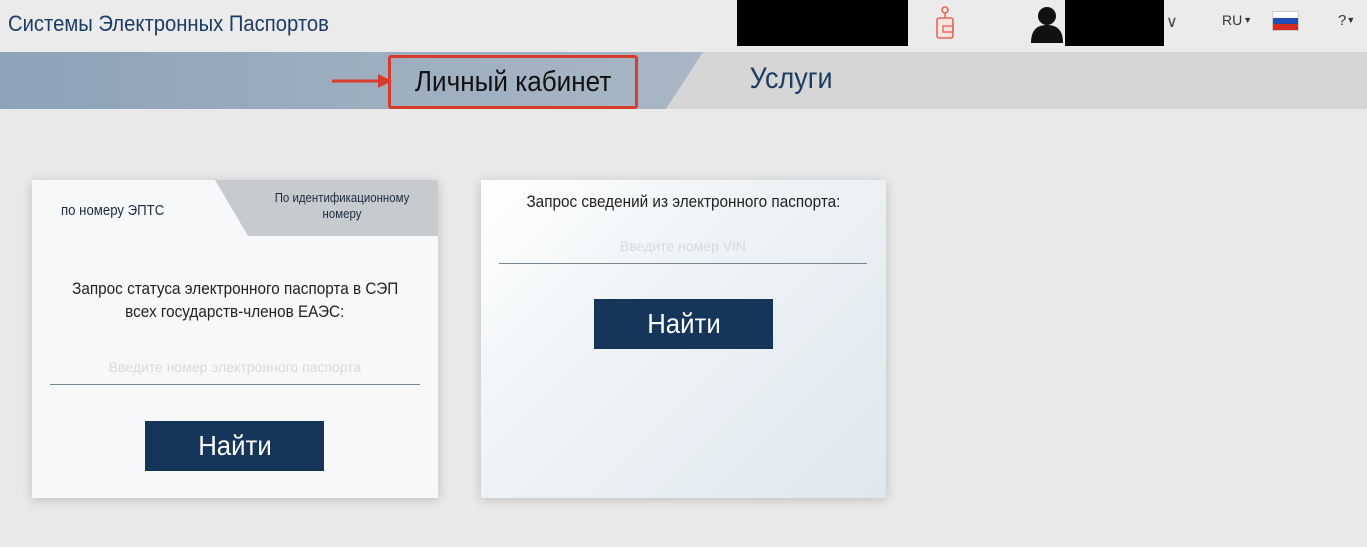 This screenshot has height=547, width=1367. Describe the element at coordinates (362, 81) in the screenshot. I see `annotation-arrow-icon` at that location.